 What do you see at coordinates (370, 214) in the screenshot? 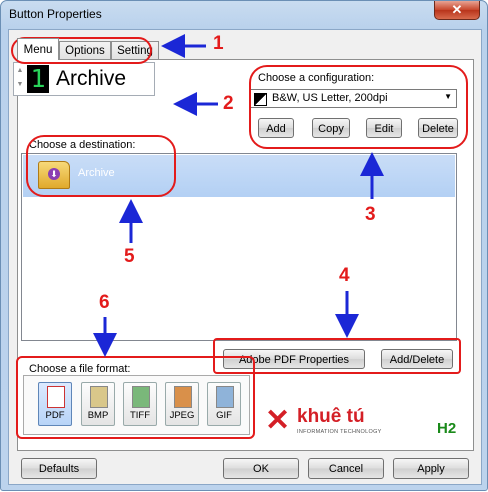
I see `annotation-number-3: 3` at bounding box center [370, 214].